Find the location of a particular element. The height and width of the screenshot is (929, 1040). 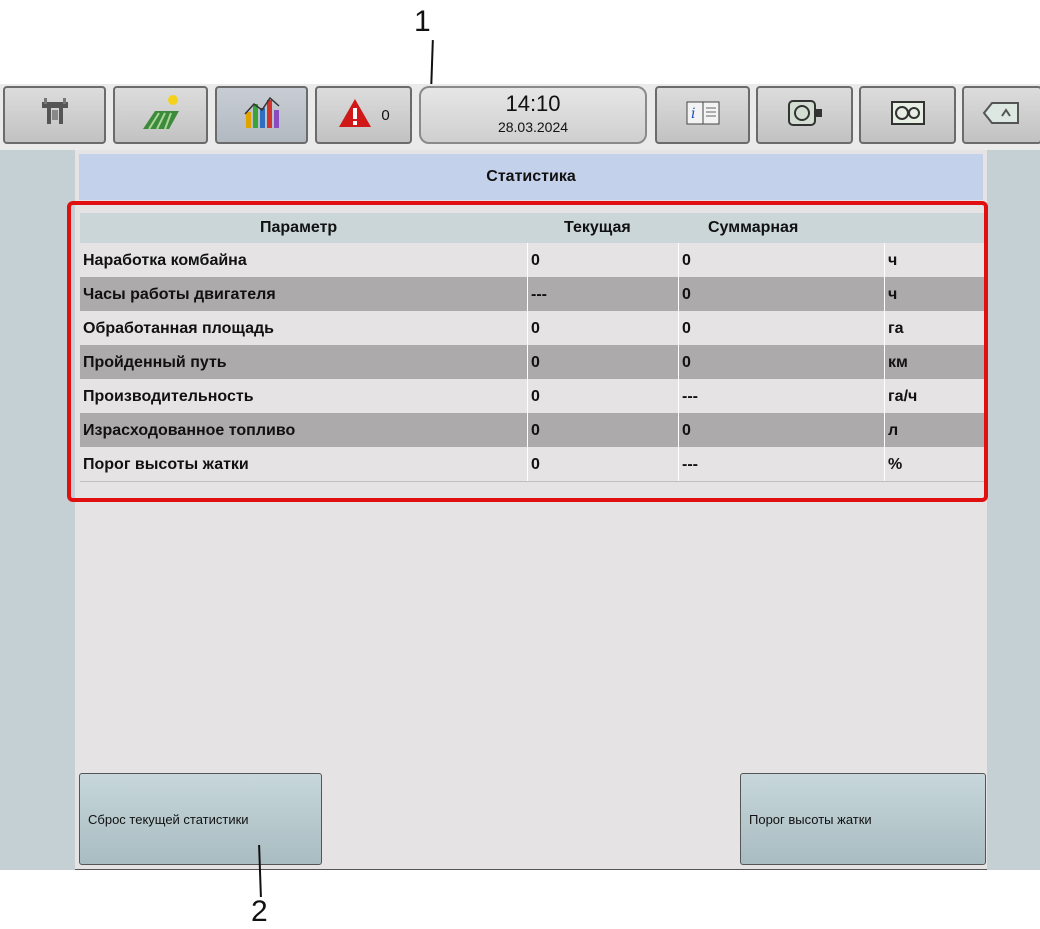

gauges-button is located at coordinates (907, 115).